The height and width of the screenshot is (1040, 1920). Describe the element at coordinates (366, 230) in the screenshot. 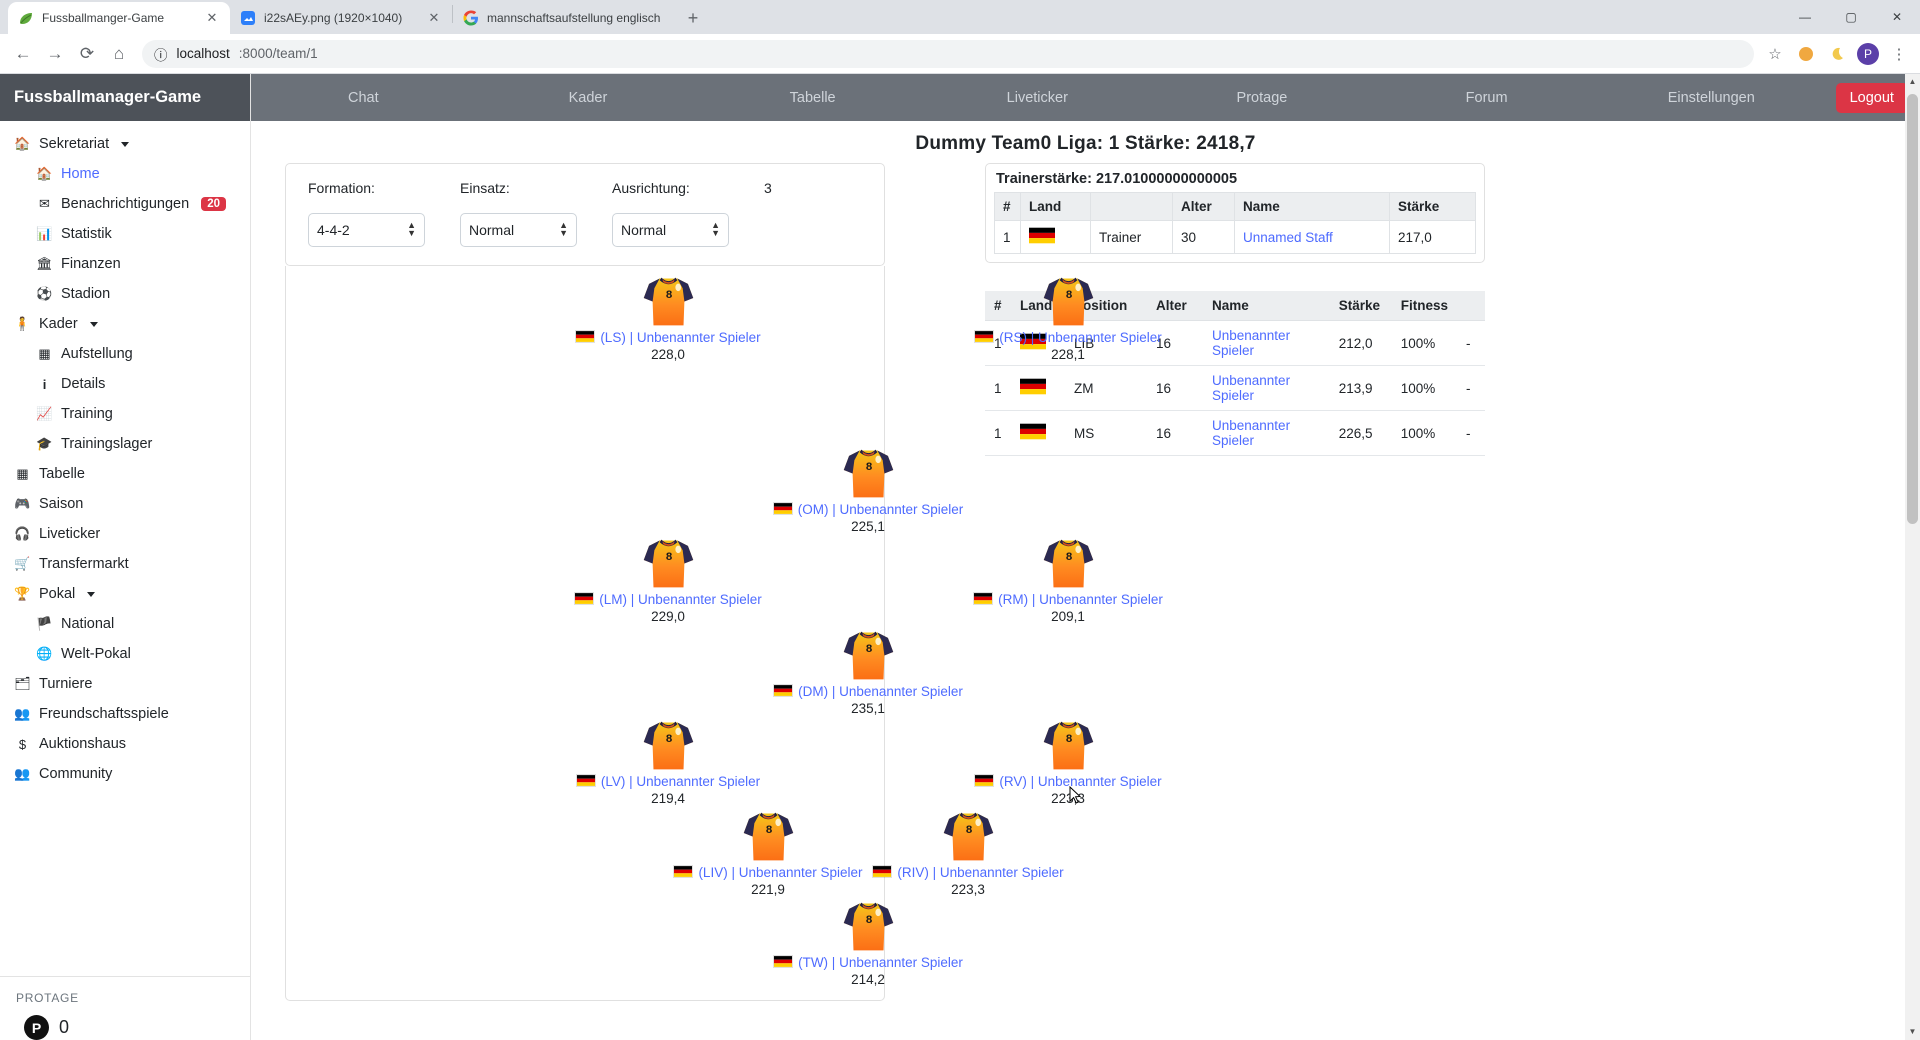

I see `formation-select: 4-4-2 ▲ ▼` at that location.